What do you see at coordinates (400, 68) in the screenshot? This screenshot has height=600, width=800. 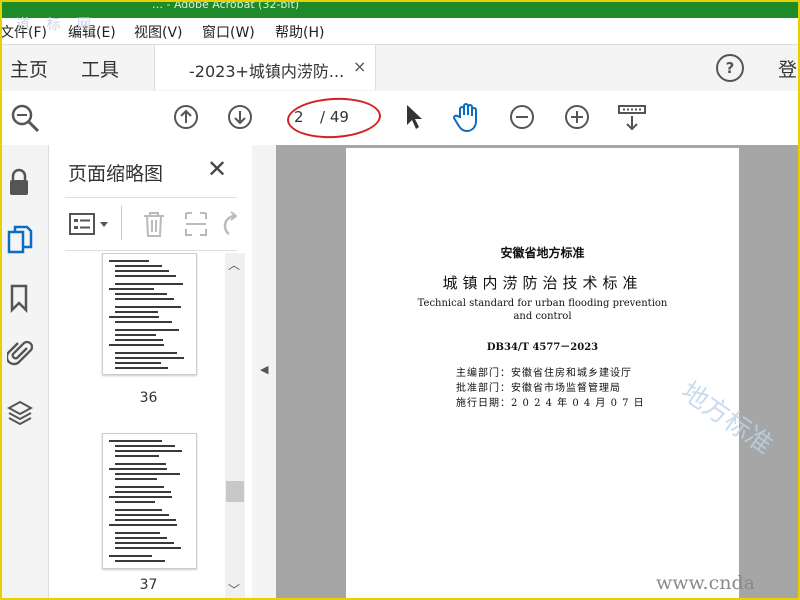 I see `tab-bar: 主页 工具 -2023+城镇内涝防... × ? 登` at bounding box center [400, 68].